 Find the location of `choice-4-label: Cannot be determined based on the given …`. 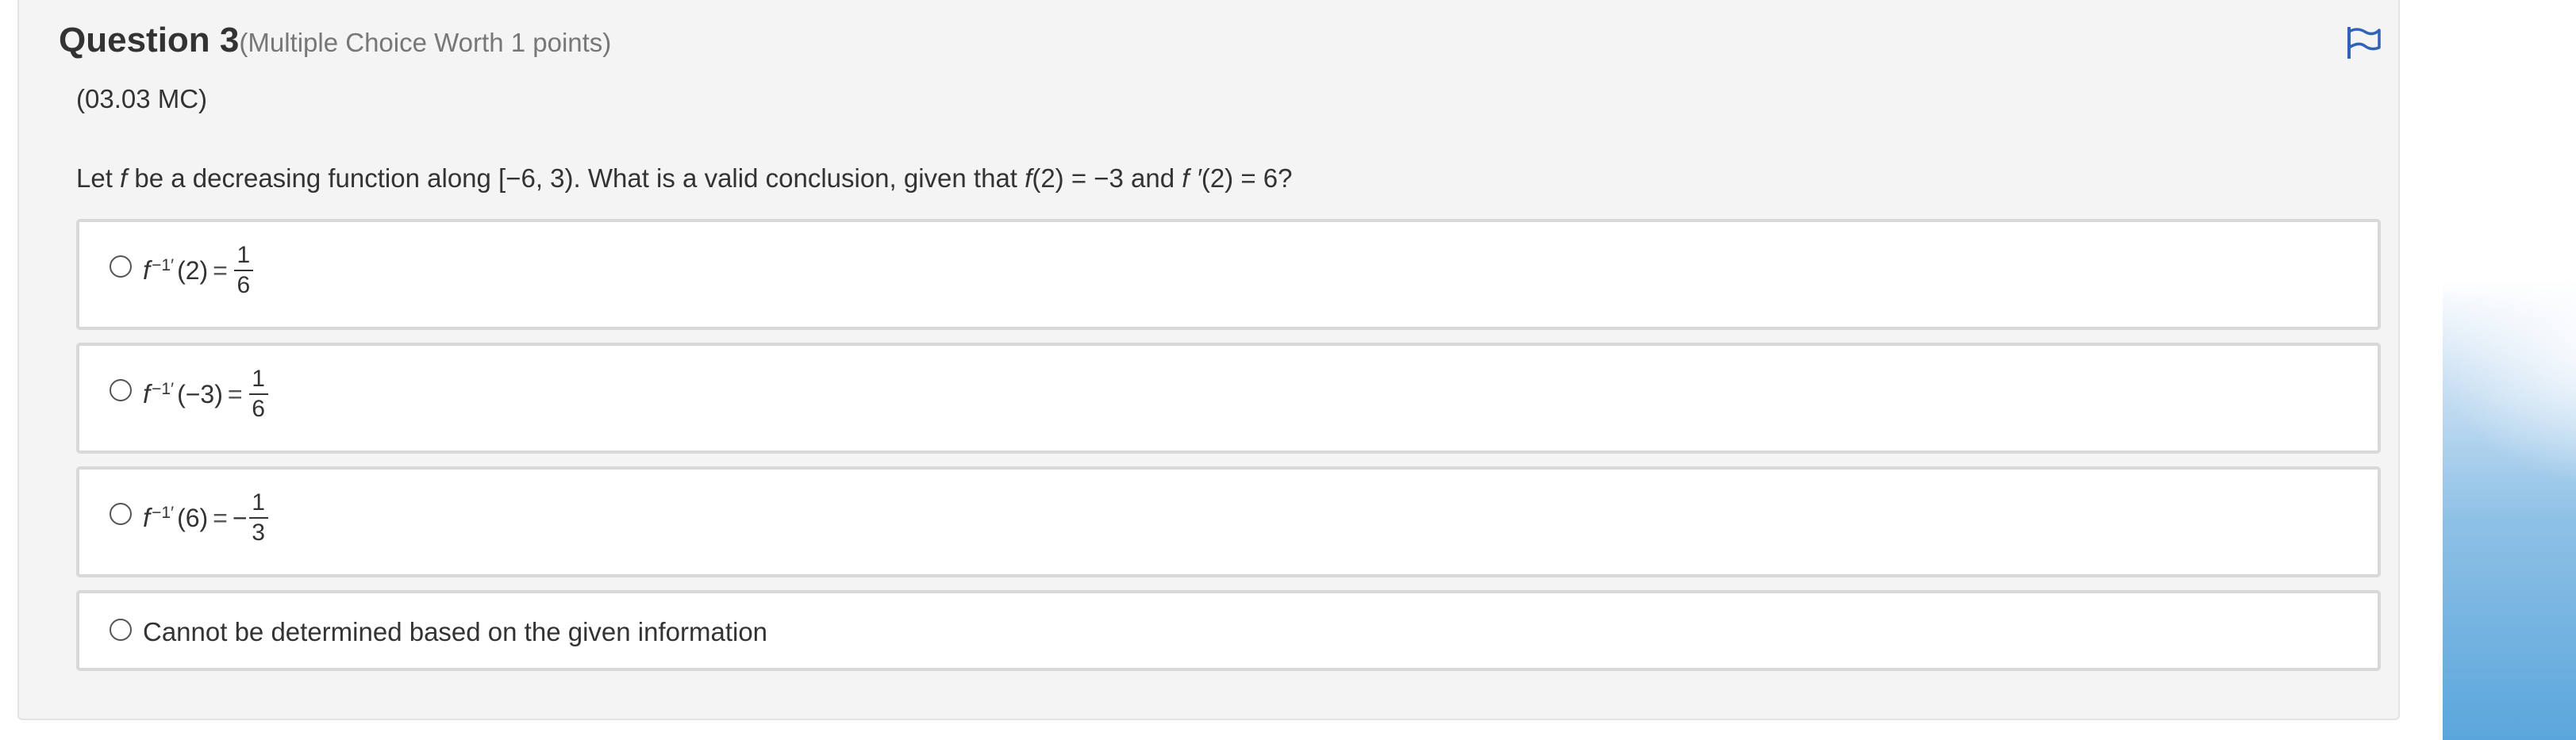

choice-4-label: Cannot be determined based on the given … is located at coordinates (455, 631).